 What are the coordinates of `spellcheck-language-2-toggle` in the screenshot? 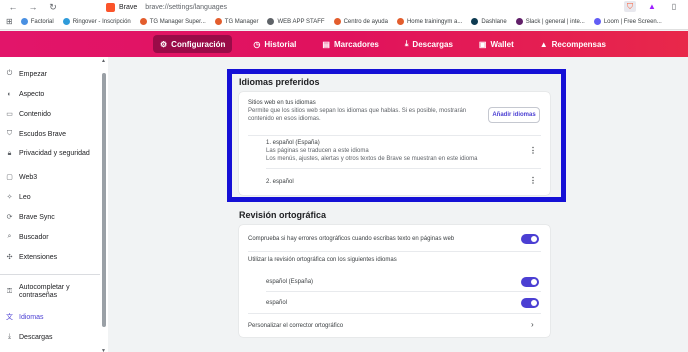 It's located at (530, 303).